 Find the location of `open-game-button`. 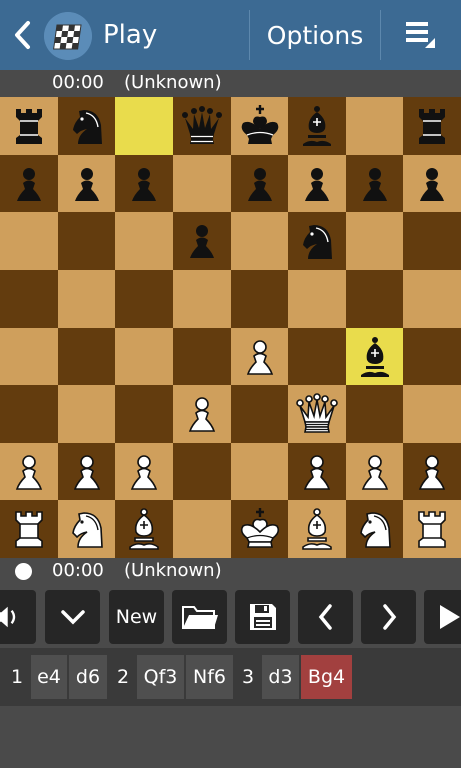

open-game-button is located at coordinates (199, 617).